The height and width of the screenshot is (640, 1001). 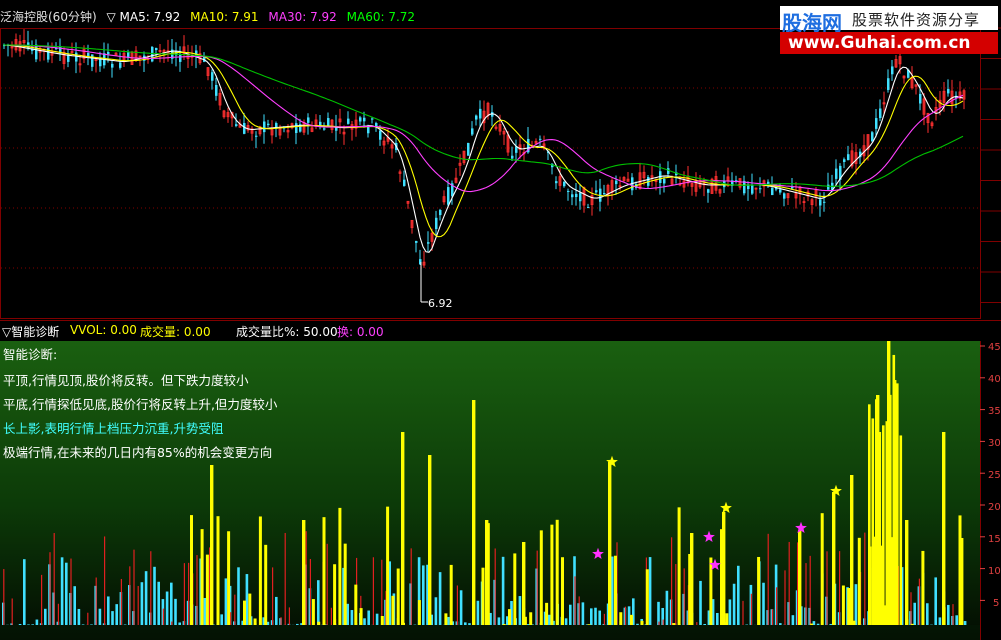 I want to click on y-tick: 20, so click(x=994, y=507).